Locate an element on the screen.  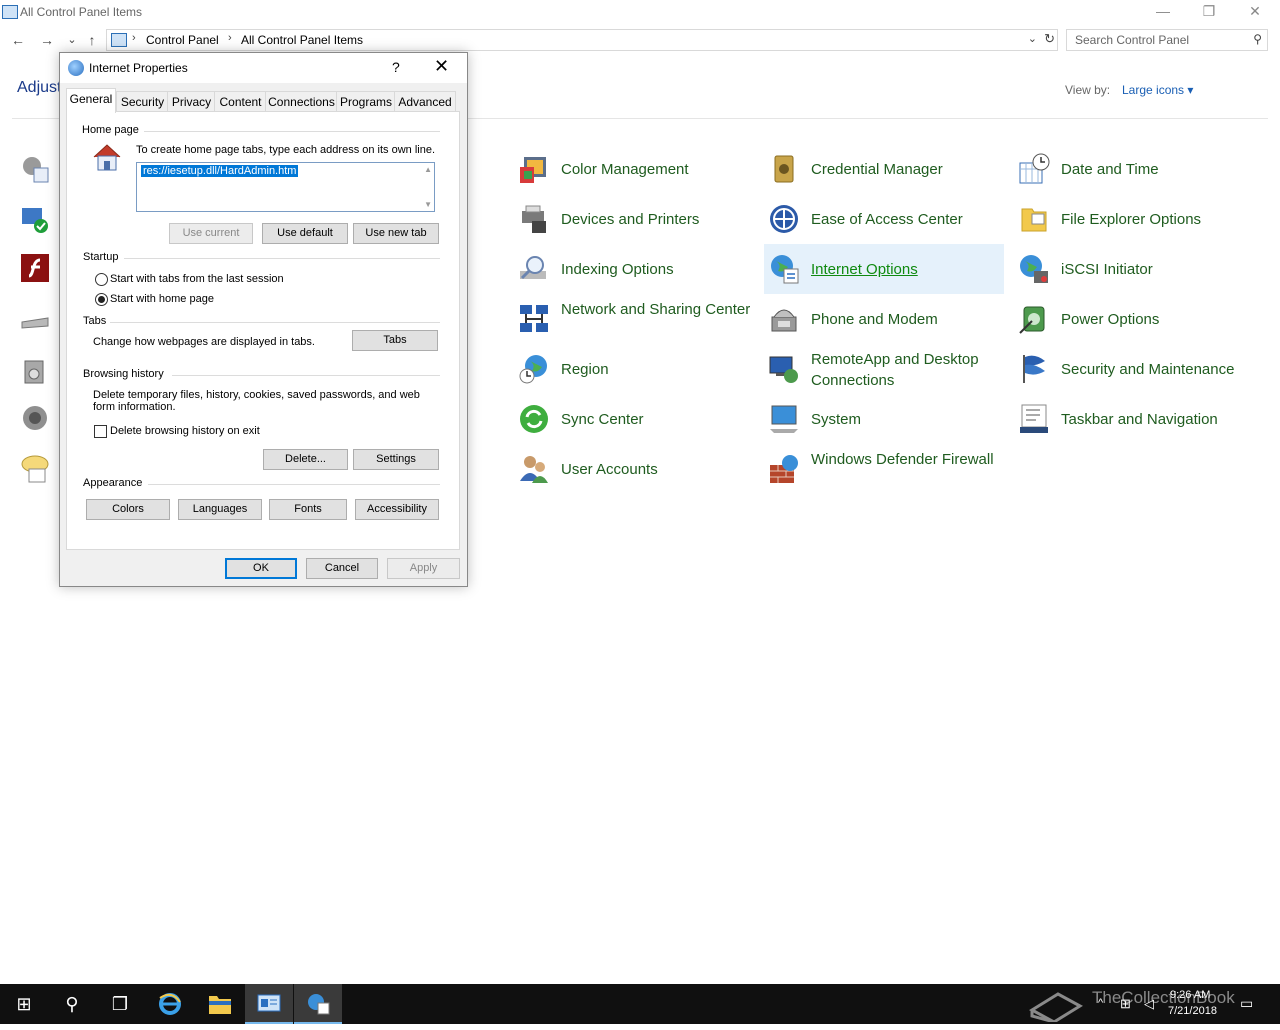
programs-icon is located at coordinates (35, 370).